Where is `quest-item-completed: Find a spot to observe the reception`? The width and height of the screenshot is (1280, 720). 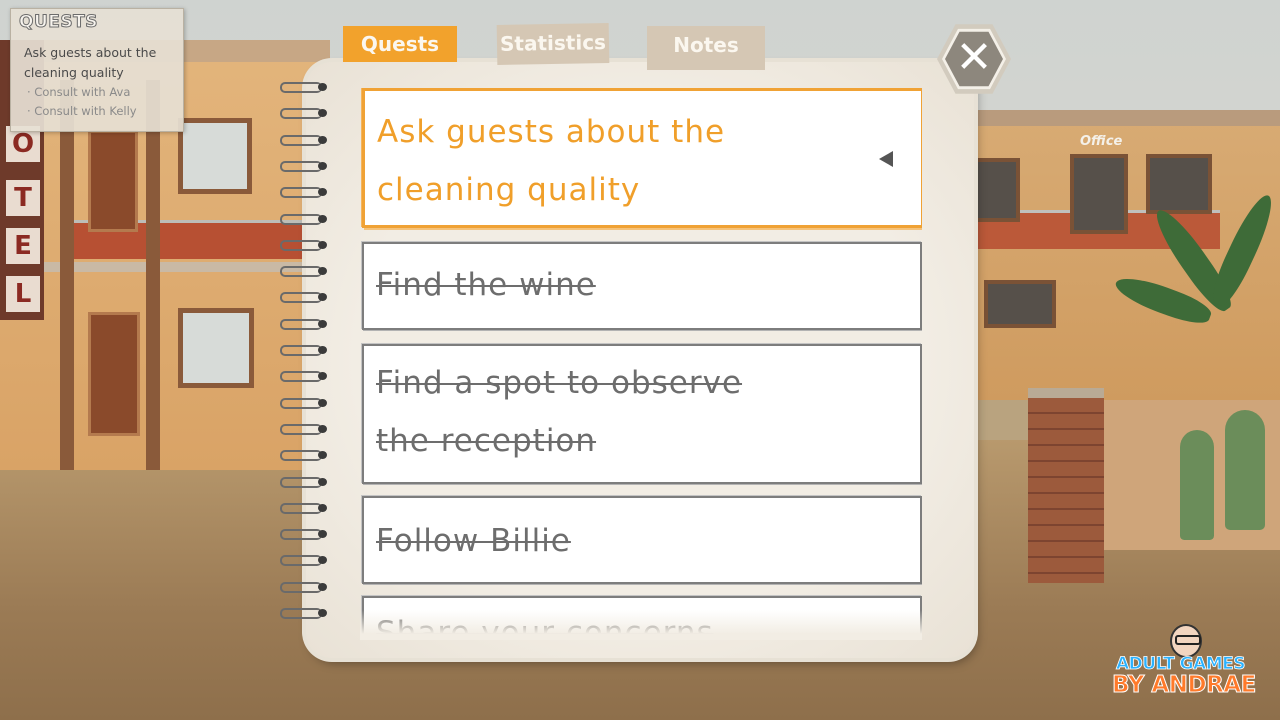 quest-item-completed: Find a spot to observe the reception is located at coordinates (642, 414).